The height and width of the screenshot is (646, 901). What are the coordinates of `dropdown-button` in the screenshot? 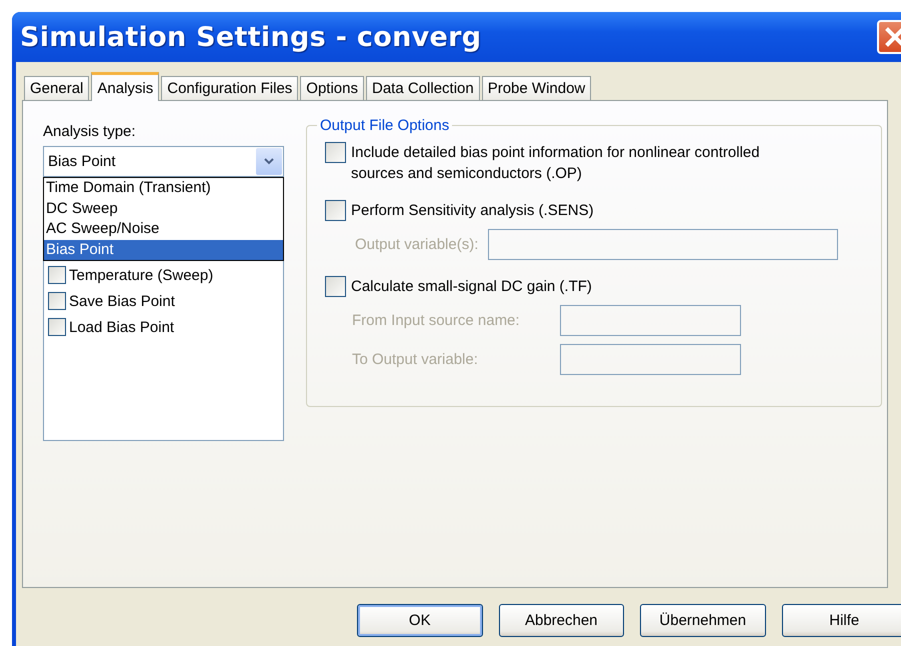 It's located at (269, 161).